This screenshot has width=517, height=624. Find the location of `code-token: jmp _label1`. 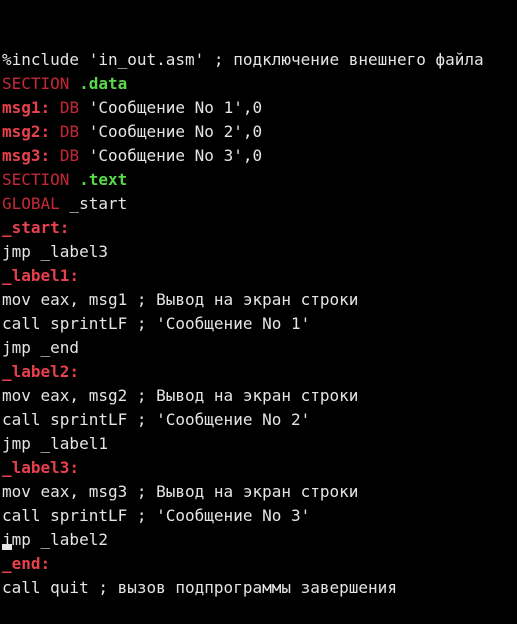

code-token: jmp _label1 is located at coordinates (55, 443).